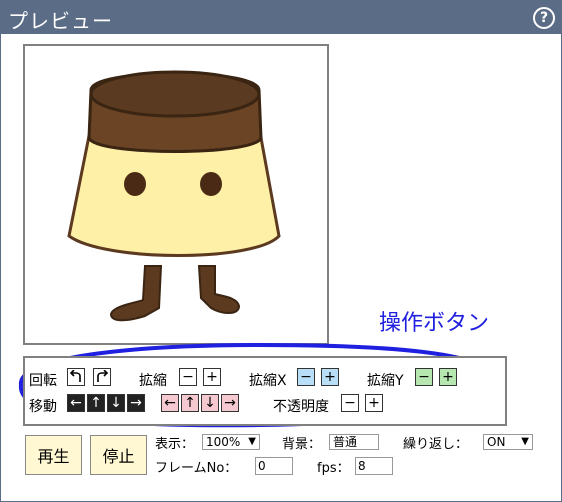 The image size is (562, 502). Describe the element at coordinates (175, 94) in the screenshot. I see `pudding-top` at that location.